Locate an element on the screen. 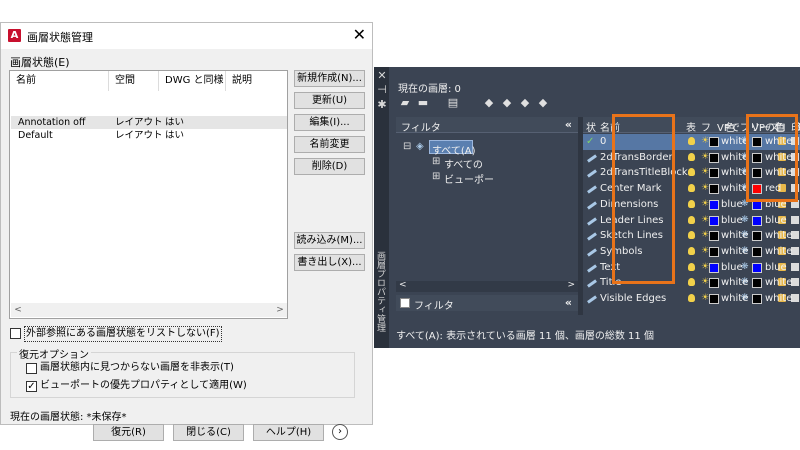  layer-row: Leader Lines ☀ ❋ is located at coordinates (691, 221).